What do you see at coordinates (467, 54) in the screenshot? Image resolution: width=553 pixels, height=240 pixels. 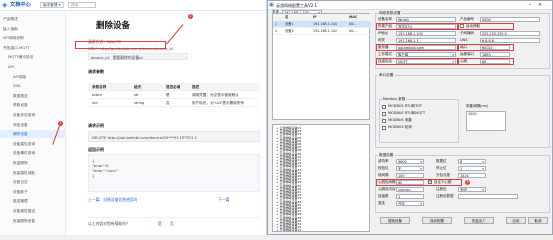 I see `remote-port-label: 远程端口` at bounding box center [467, 54].